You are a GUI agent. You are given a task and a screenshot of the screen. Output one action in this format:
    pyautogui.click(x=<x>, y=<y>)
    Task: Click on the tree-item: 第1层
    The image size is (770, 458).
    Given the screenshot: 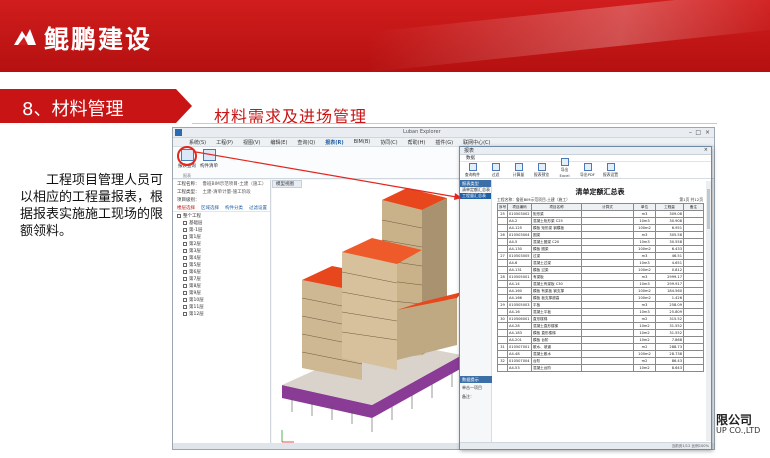 What is the action you would take?
    pyautogui.click(x=221, y=236)
    